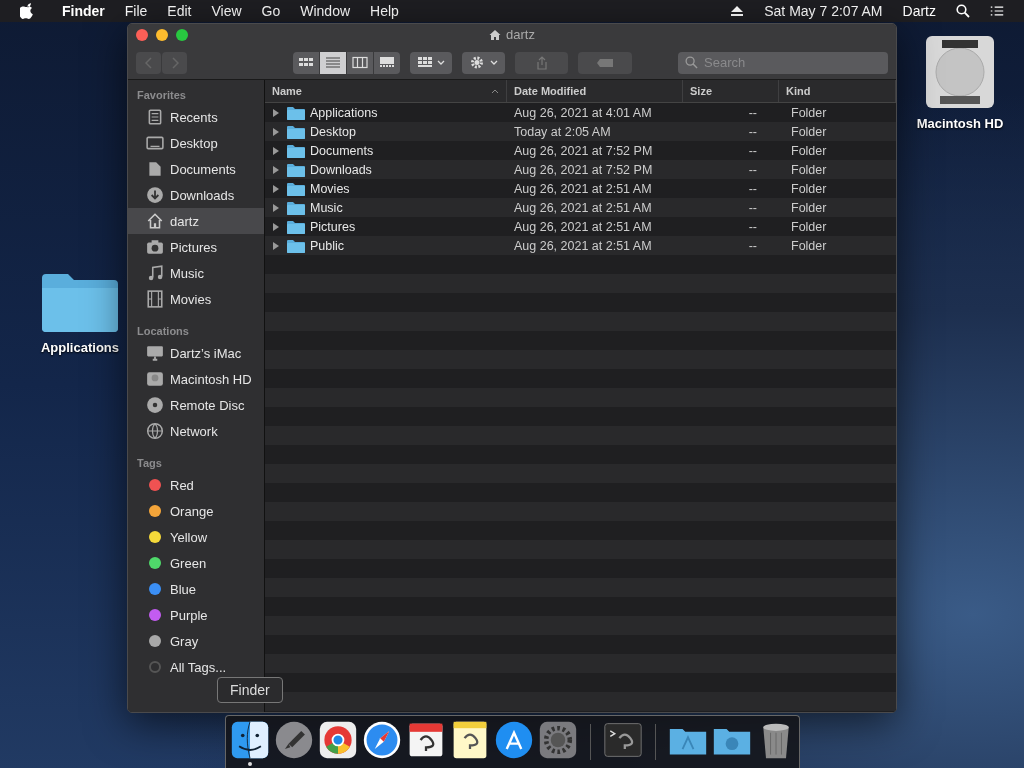 The height and width of the screenshot is (768, 1024). What do you see at coordinates (919, 11) in the screenshot?
I see `user-name: Dartz` at bounding box center [919, 11].